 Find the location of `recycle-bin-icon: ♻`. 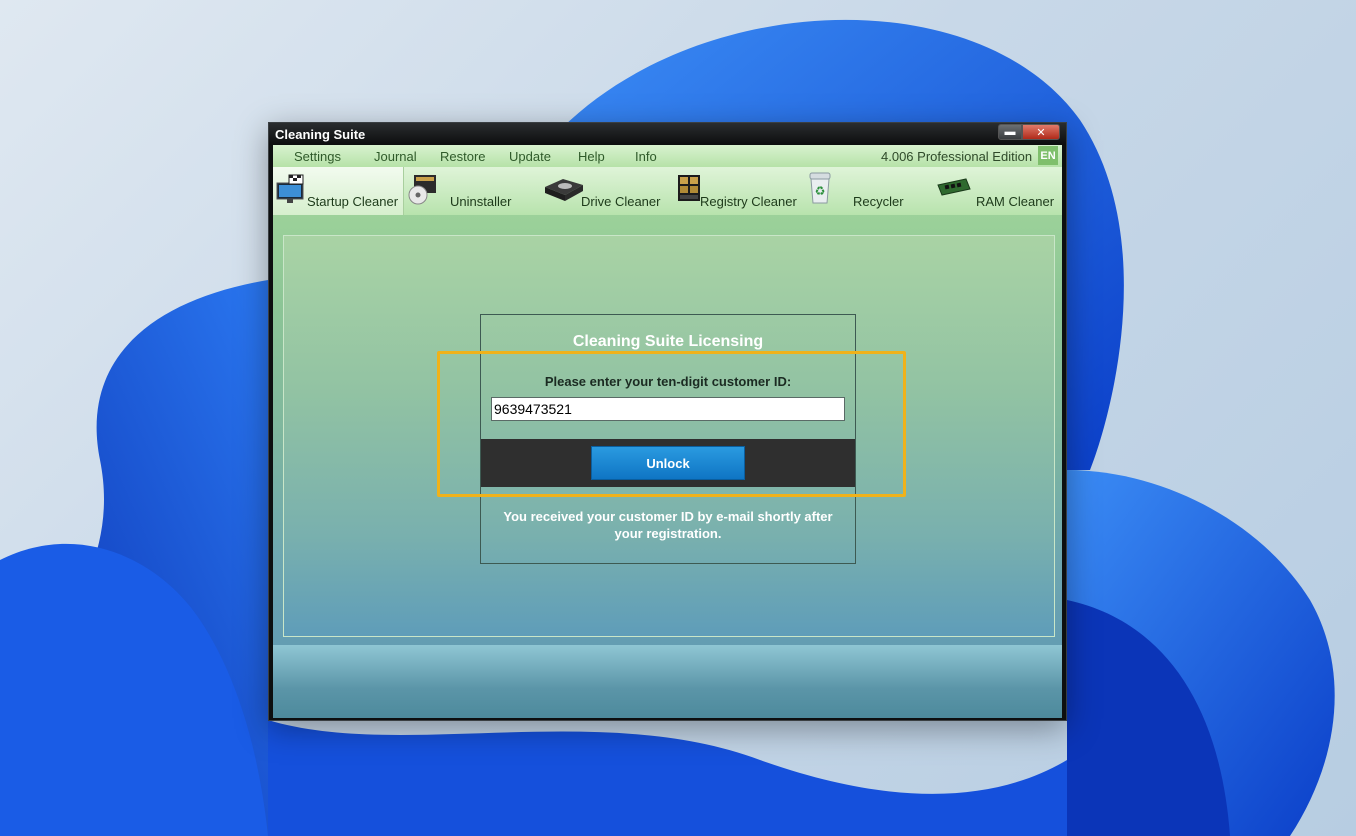

recycle-bin-icon: ♻ is located at coordinates (820, 188).